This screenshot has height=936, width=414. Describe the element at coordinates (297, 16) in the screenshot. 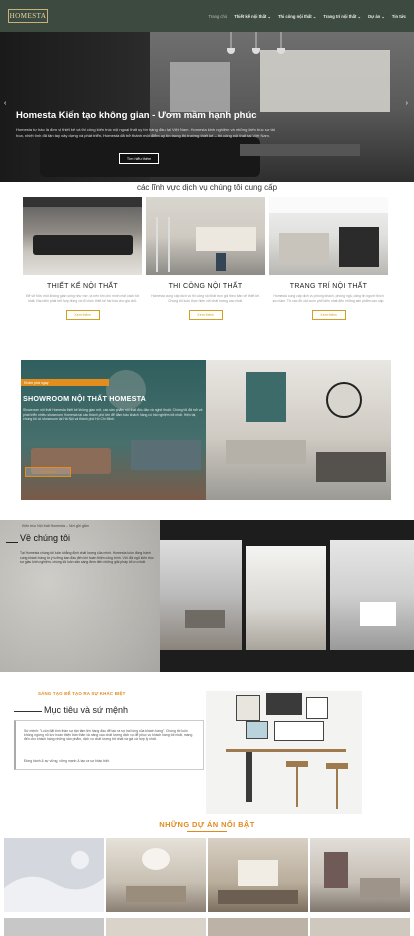

I see `nav-item-construction: Thi công nội thất ⌄` at that location.